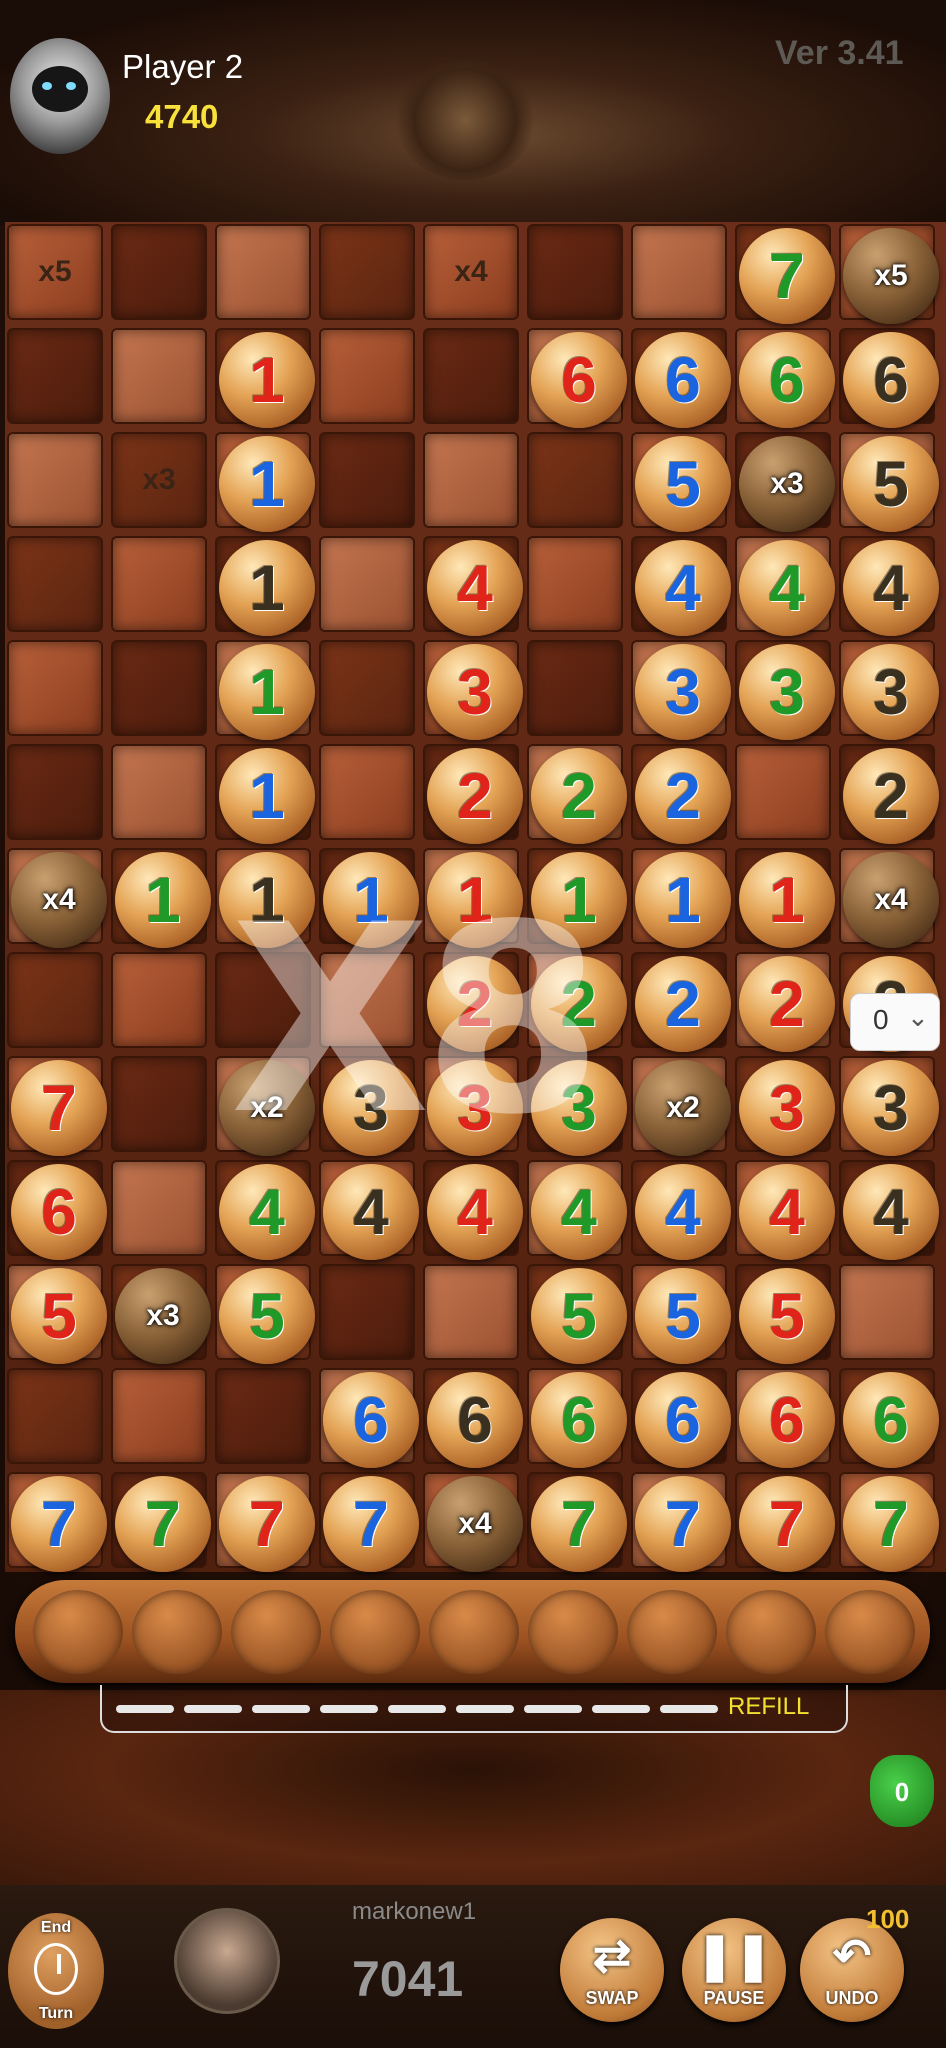 The image size is (946, 2048). What do you see at coordinates (471, 272) in the screenshot?
I see `board-cell: x4` at bounding box center [471, 272].